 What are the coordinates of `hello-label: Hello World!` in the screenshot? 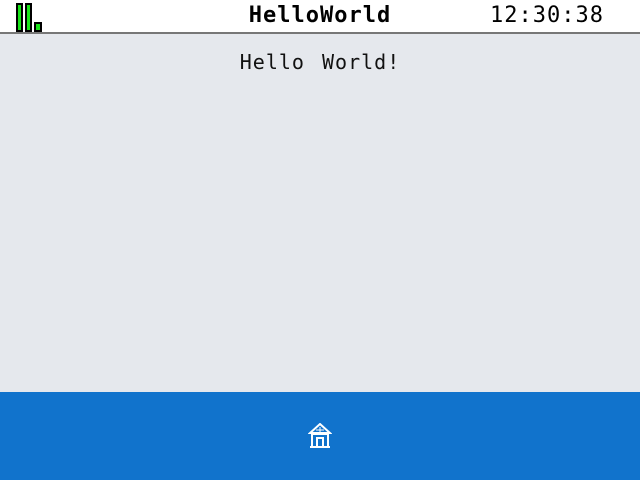 It's located at (320, 62).